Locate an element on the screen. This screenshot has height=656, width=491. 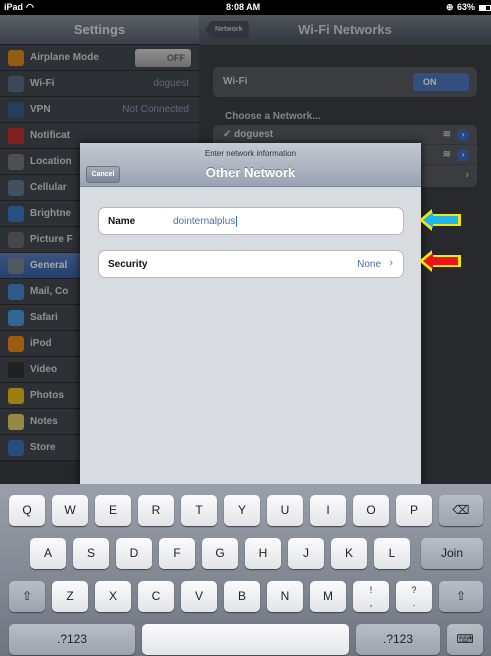
question-key-bottom: . is located at coordinates (414, 603).